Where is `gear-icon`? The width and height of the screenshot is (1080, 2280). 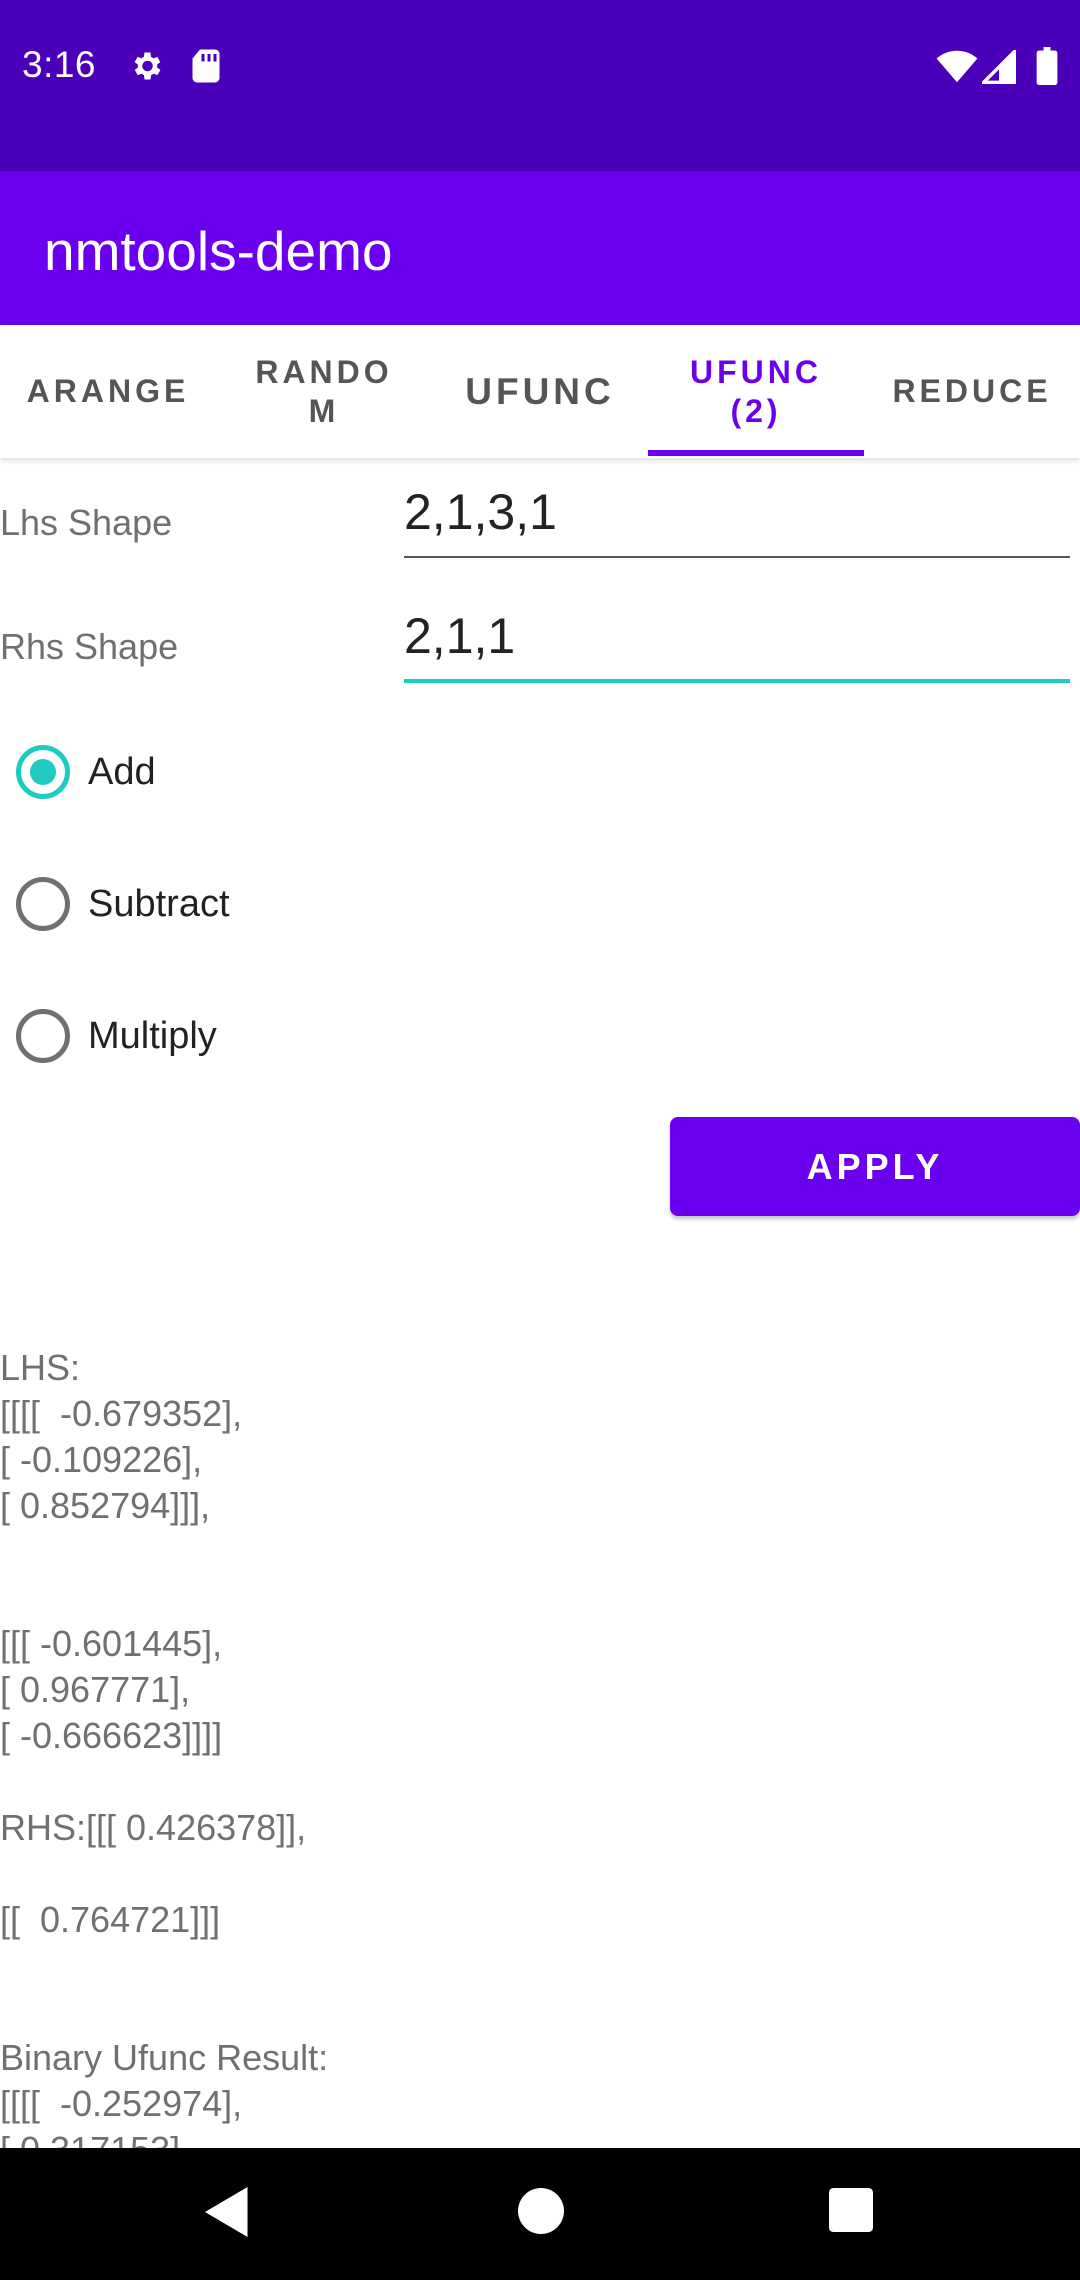 gear-icon is located at coordinates (146, 68).